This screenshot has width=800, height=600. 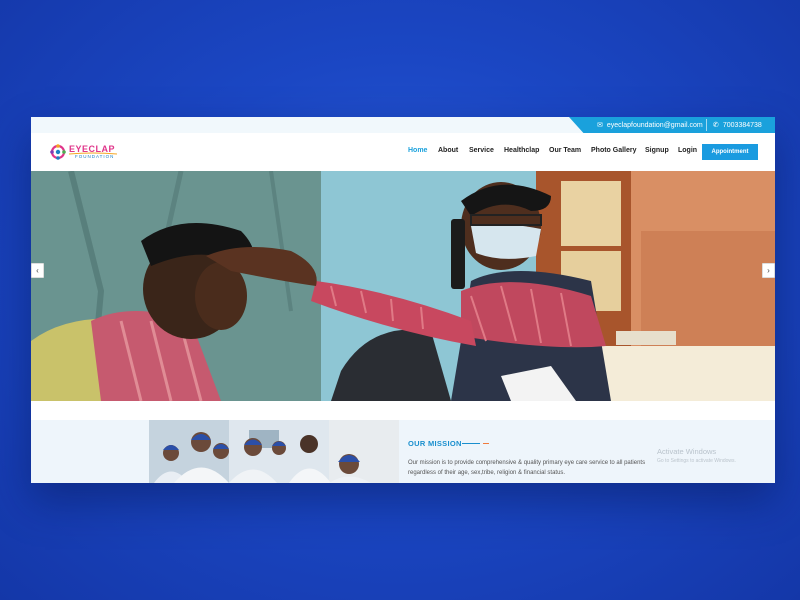 I want to click on topbar-divider, so click(x=706, y=125).